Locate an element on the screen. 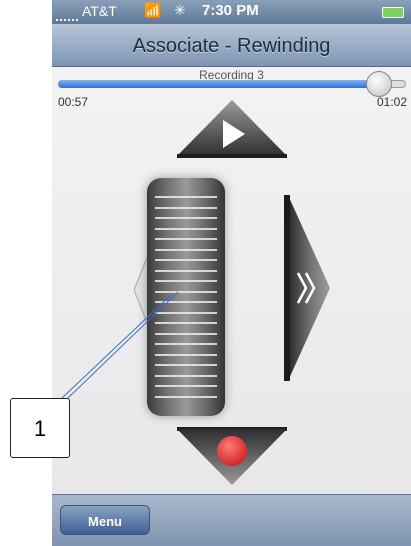  signal-icon is located at coordinates (67, 18).